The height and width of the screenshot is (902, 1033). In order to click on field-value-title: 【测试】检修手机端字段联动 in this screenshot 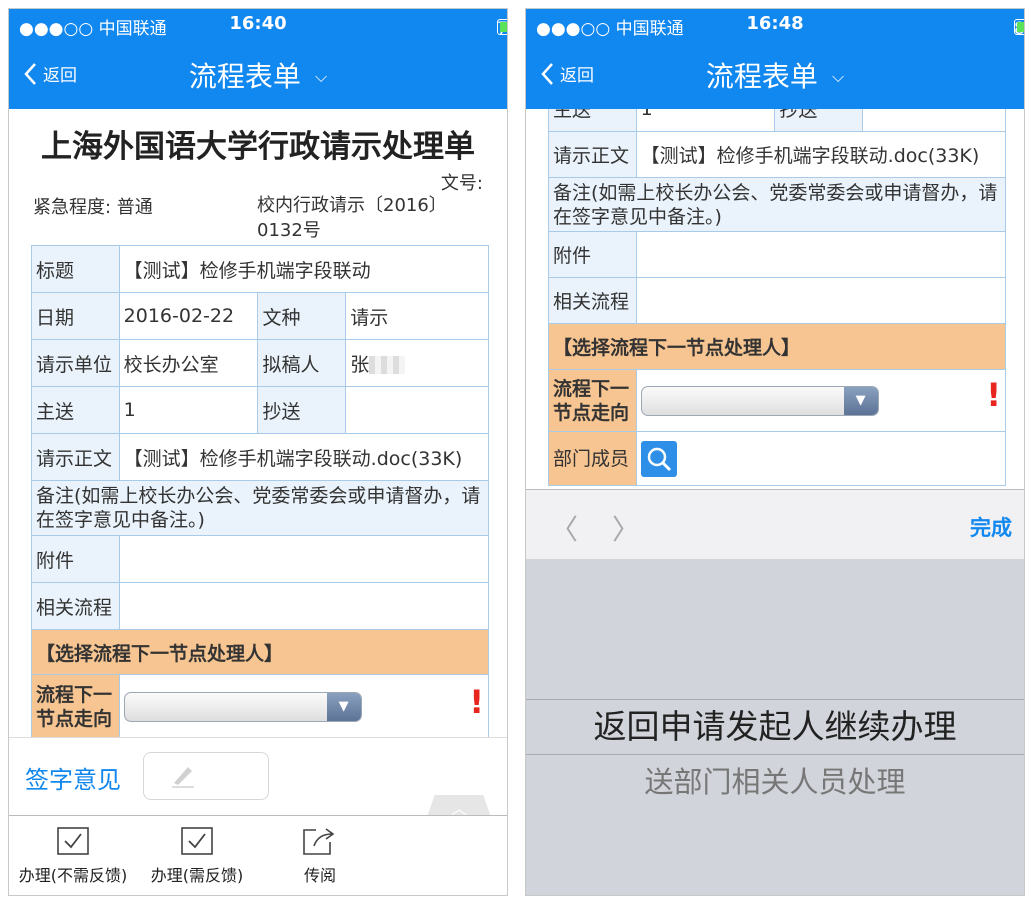, I will do `click(304, 269)`.